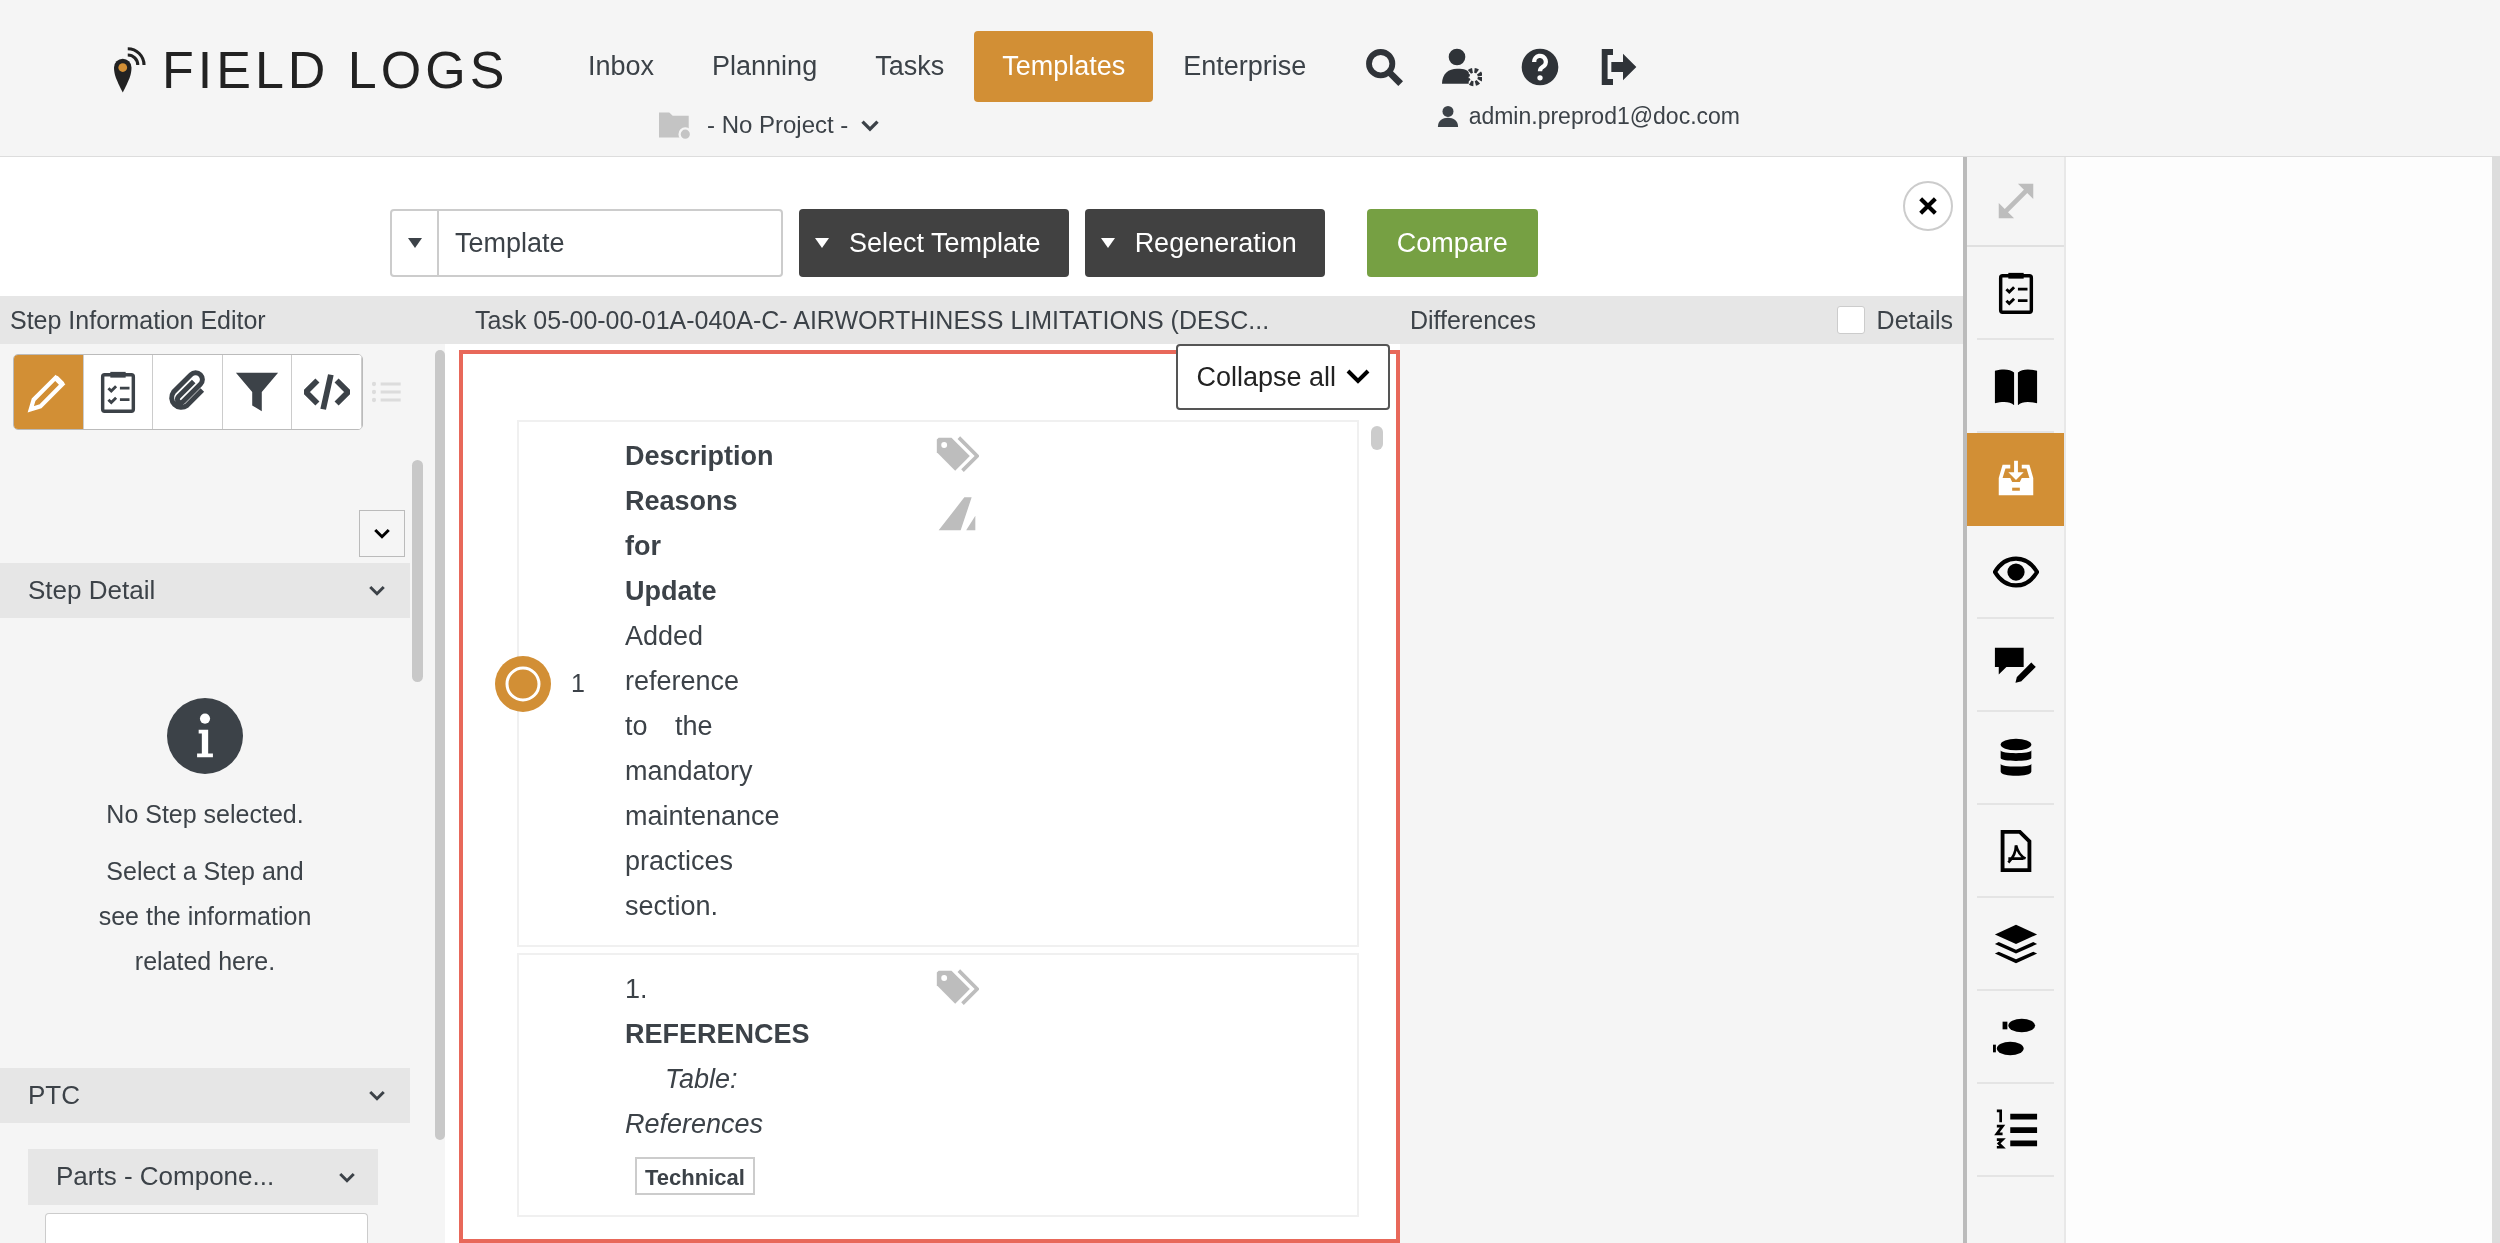 The image size is (2500, 1243). What do you see at coordinates (335, 70) in the screenshot?
I see `logo-text: FIELD LOGS` at bounding box center [335, 70].